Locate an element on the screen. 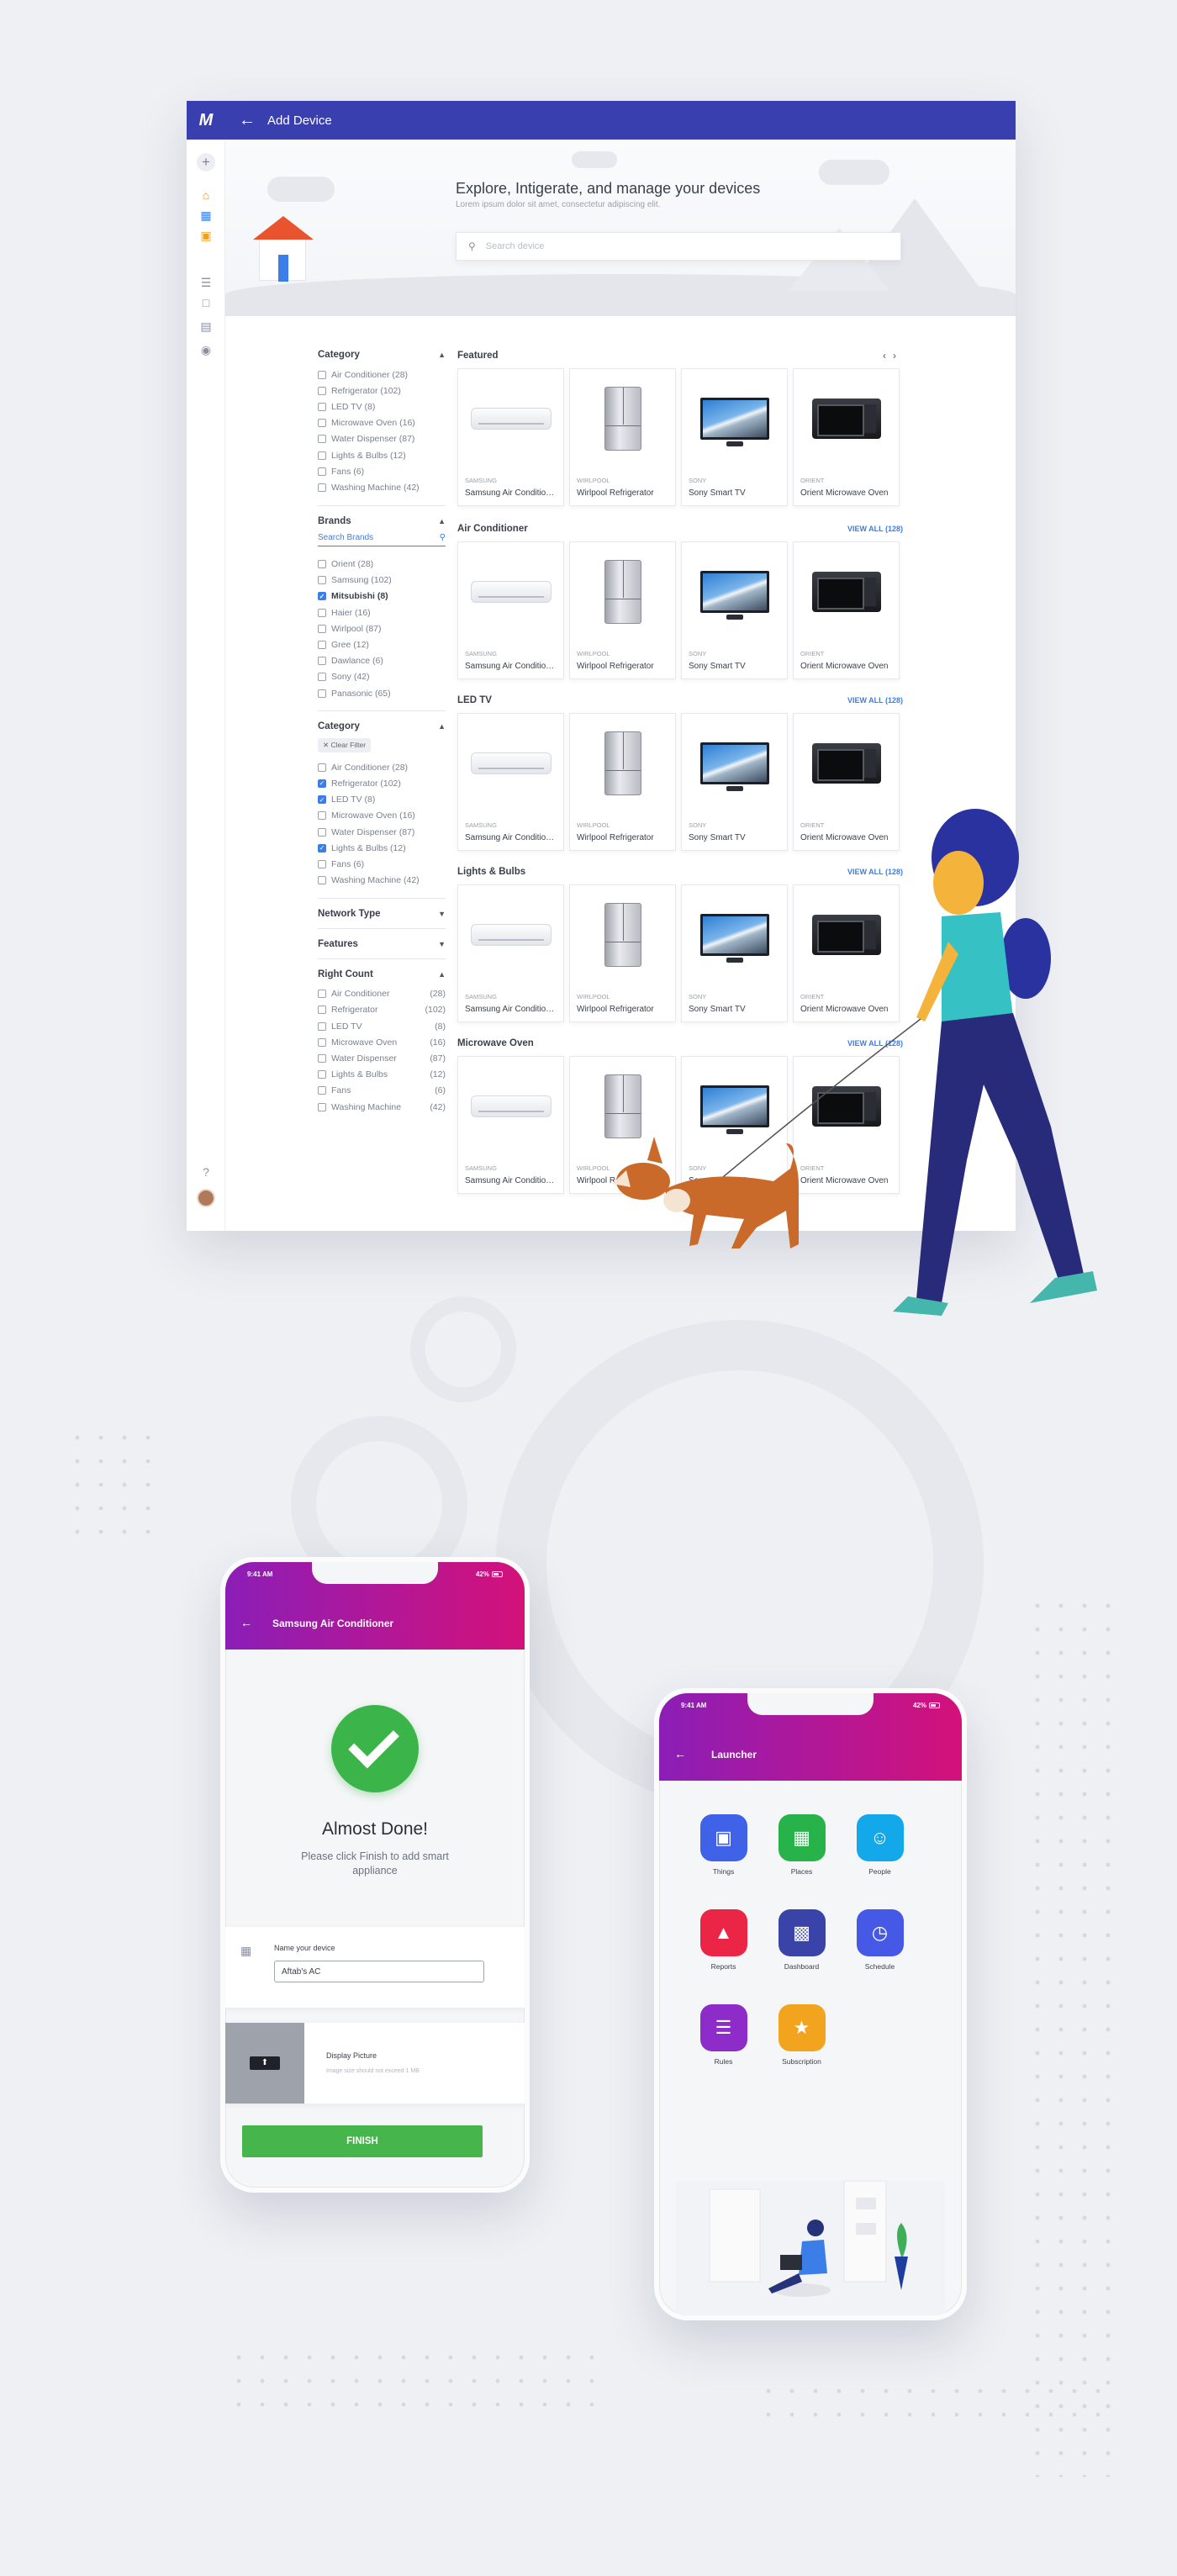  app-places: ▦ Places is located at coordinates (802, 1845).